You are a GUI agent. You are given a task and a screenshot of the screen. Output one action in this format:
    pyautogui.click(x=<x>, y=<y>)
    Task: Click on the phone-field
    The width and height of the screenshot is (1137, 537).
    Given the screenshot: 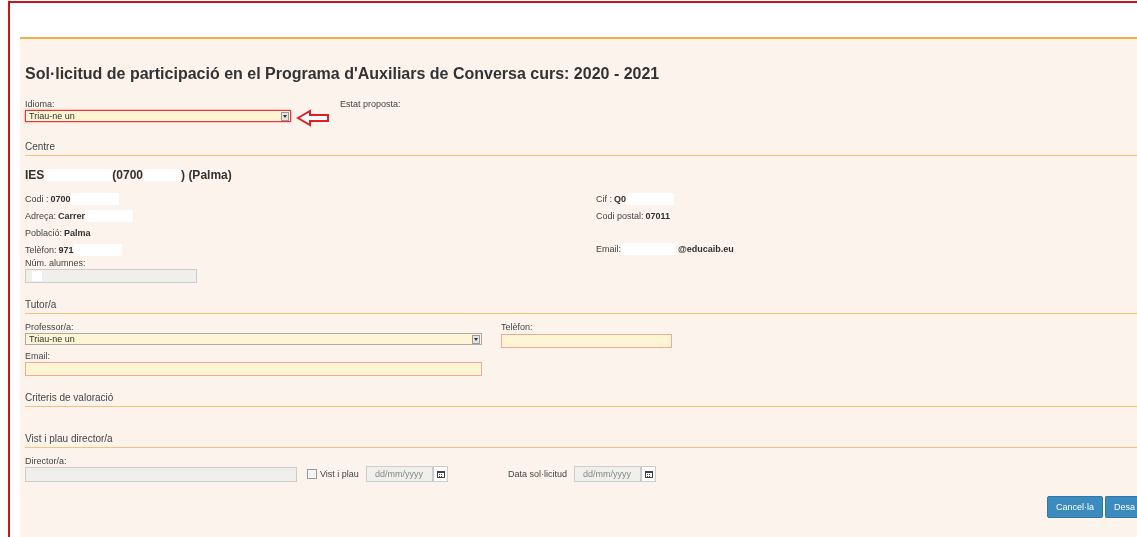 What is the action you would take?
    pyautogui.click(x=586, y=341)
    